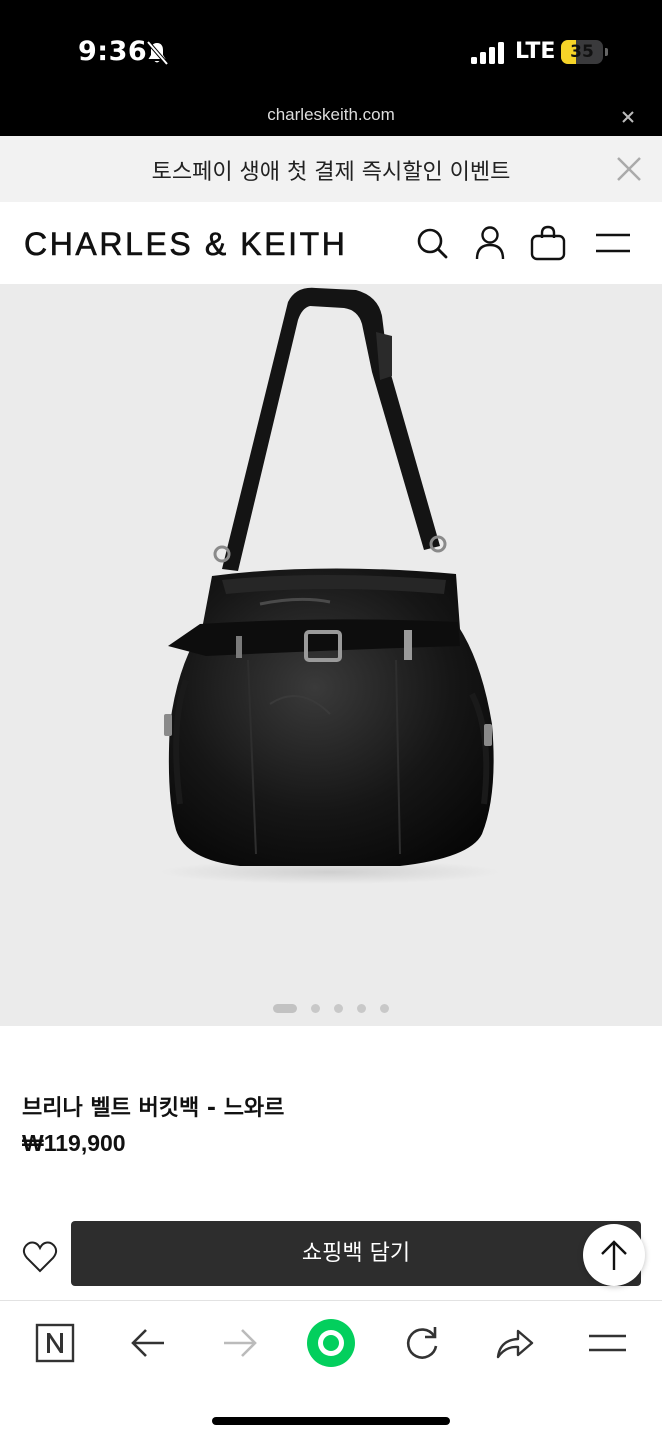 Image resolution: width=662 pixels, height=1440 pixels. Describe the element at coordinates (113, 51) in the screenshot. I see `status-time: 9:36` at that location.